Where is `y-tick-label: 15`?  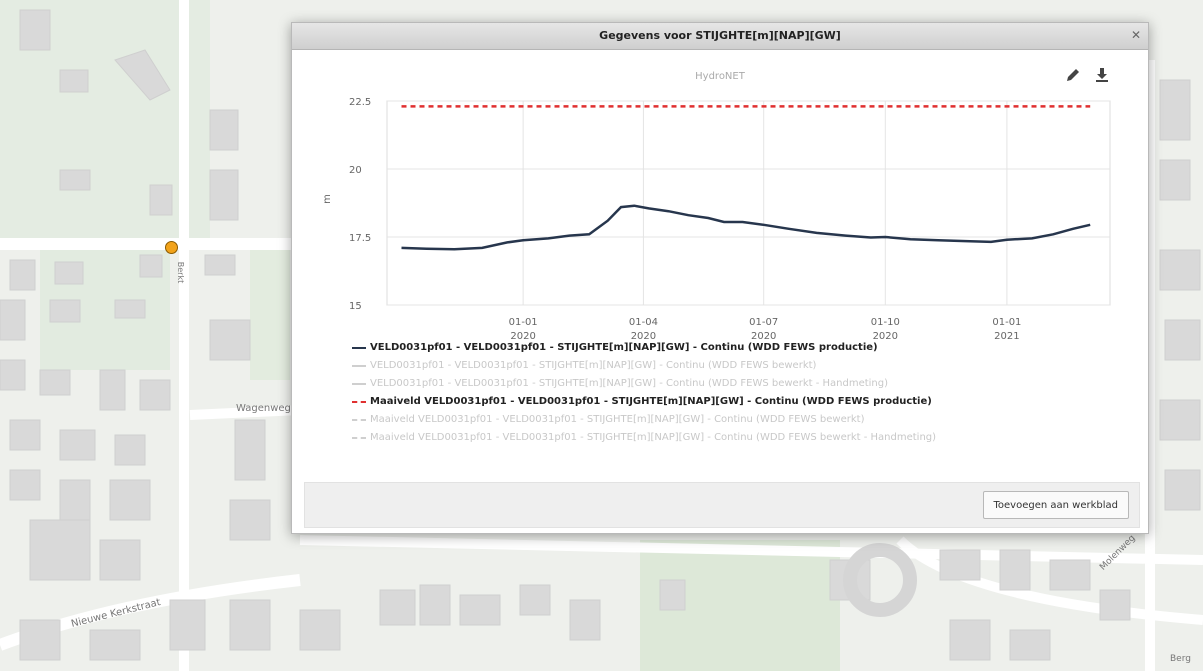 y-tick-label: 15 is located at coordinates (355, 306).